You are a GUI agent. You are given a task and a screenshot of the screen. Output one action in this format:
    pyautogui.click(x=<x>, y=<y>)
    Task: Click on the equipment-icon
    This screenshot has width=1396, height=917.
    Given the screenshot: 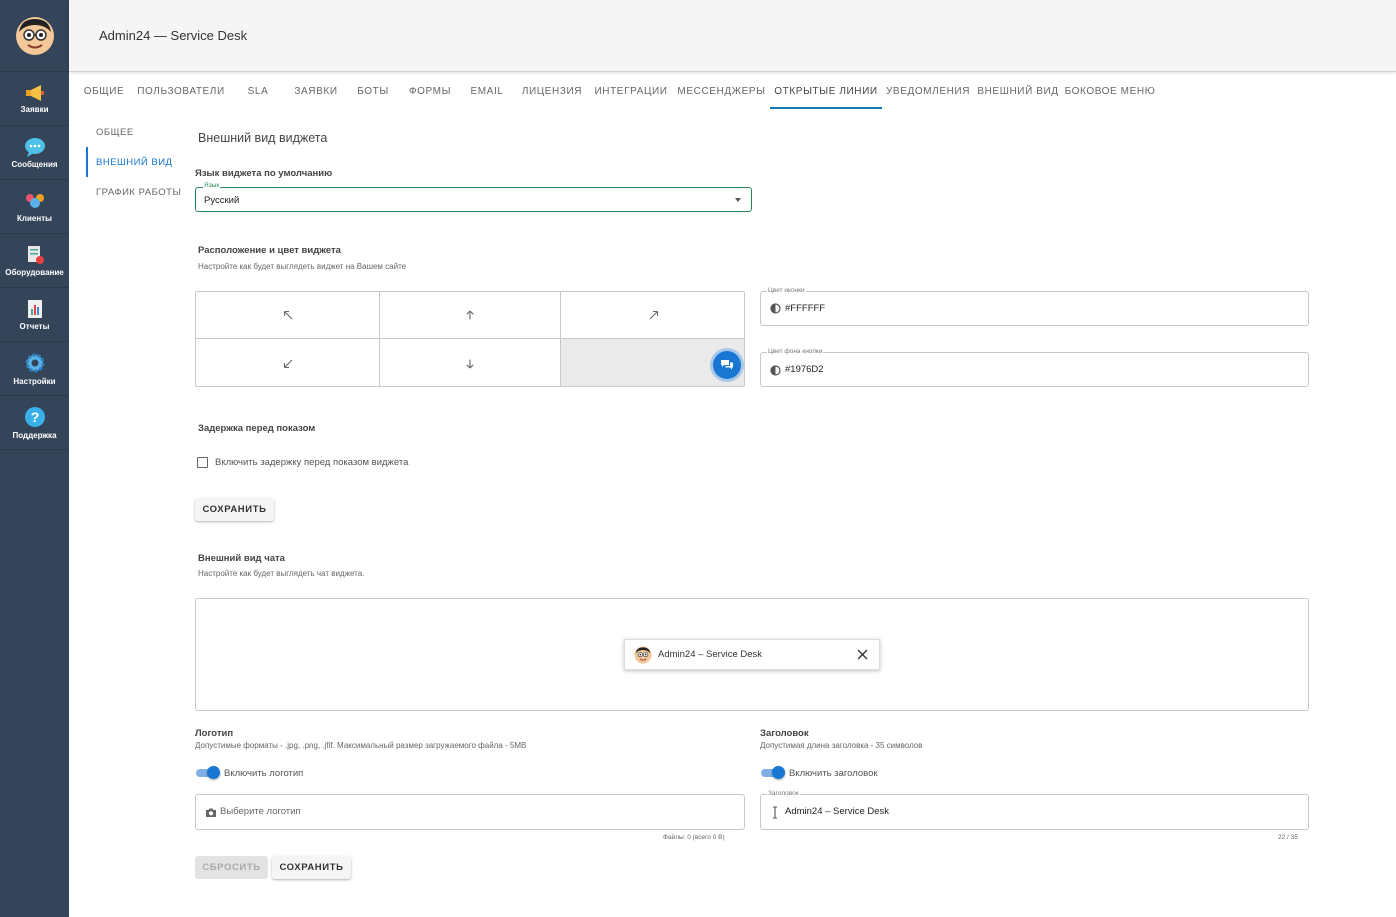 What is the action you would take?
    pyautogui.click(x=35, y=254)
    